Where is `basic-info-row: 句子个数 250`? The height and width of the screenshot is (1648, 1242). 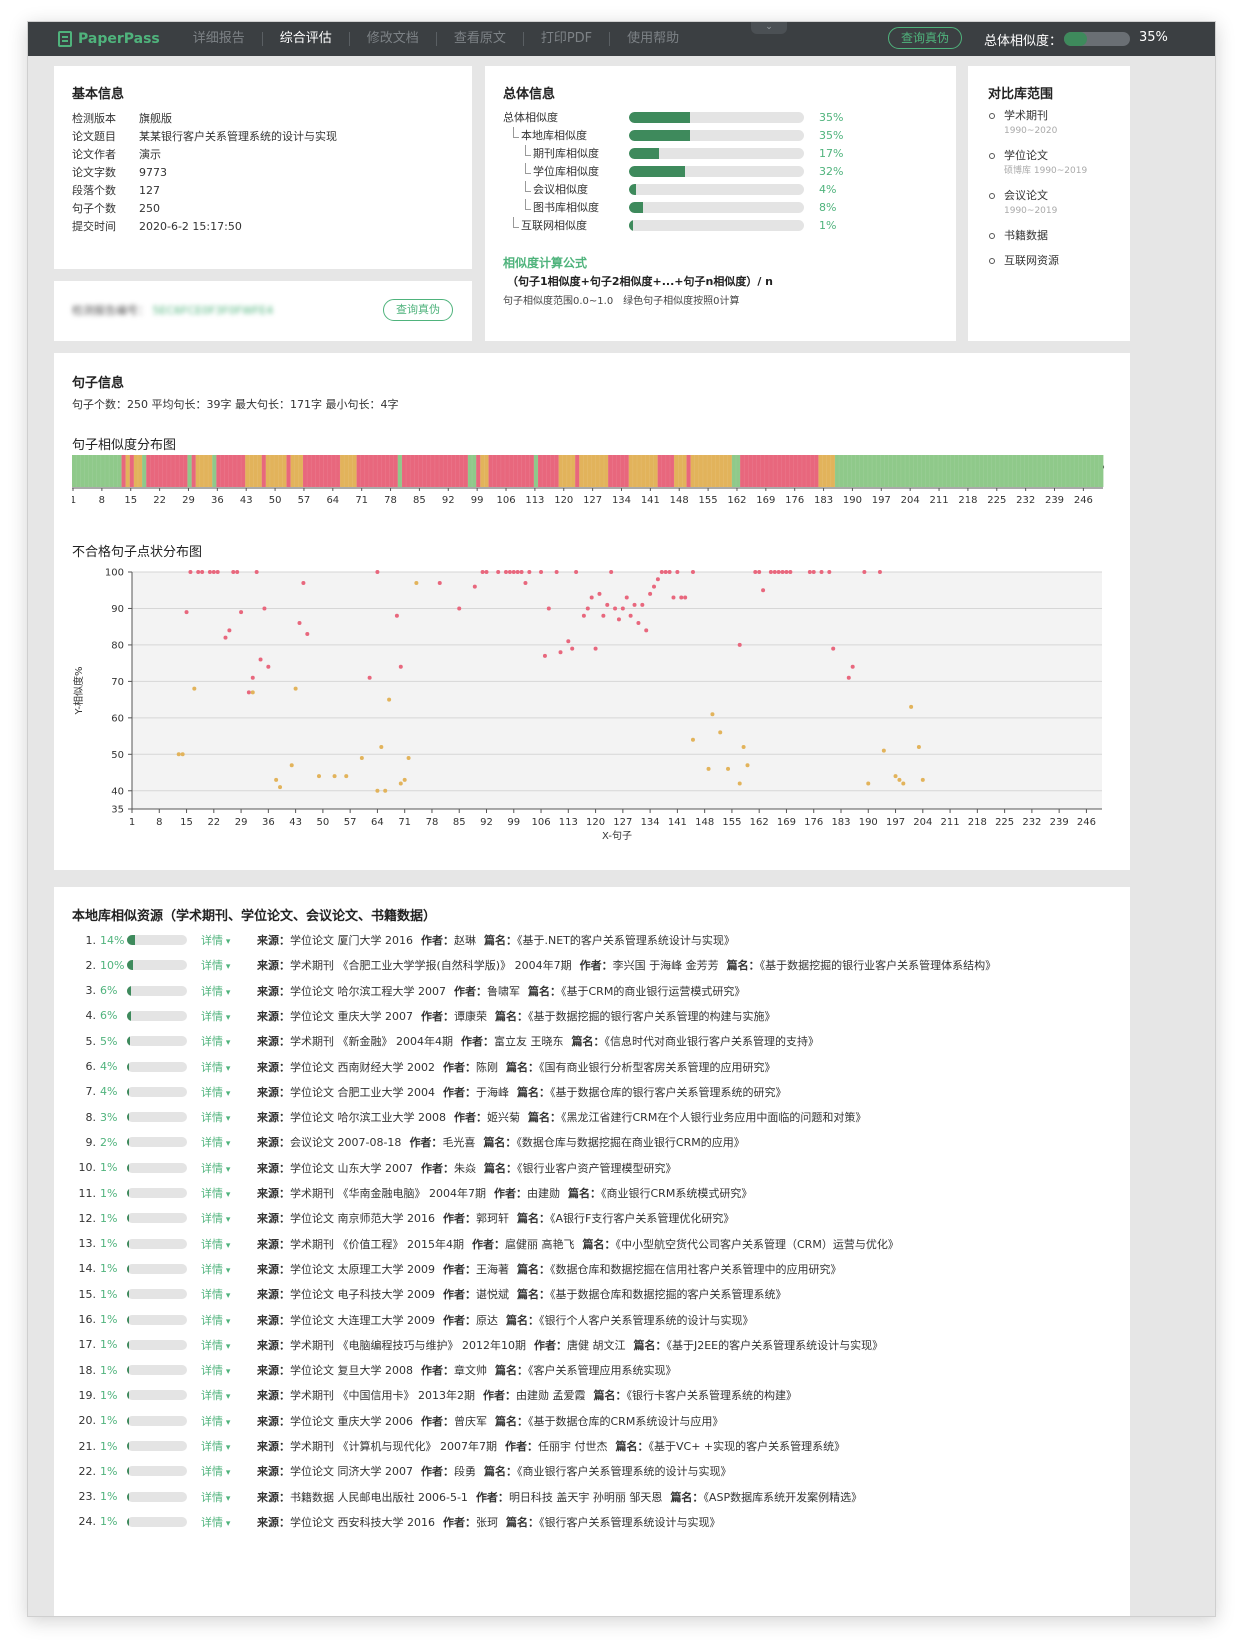 basic-info-row: 句子个数 250 is located at coordinates (263, 209).